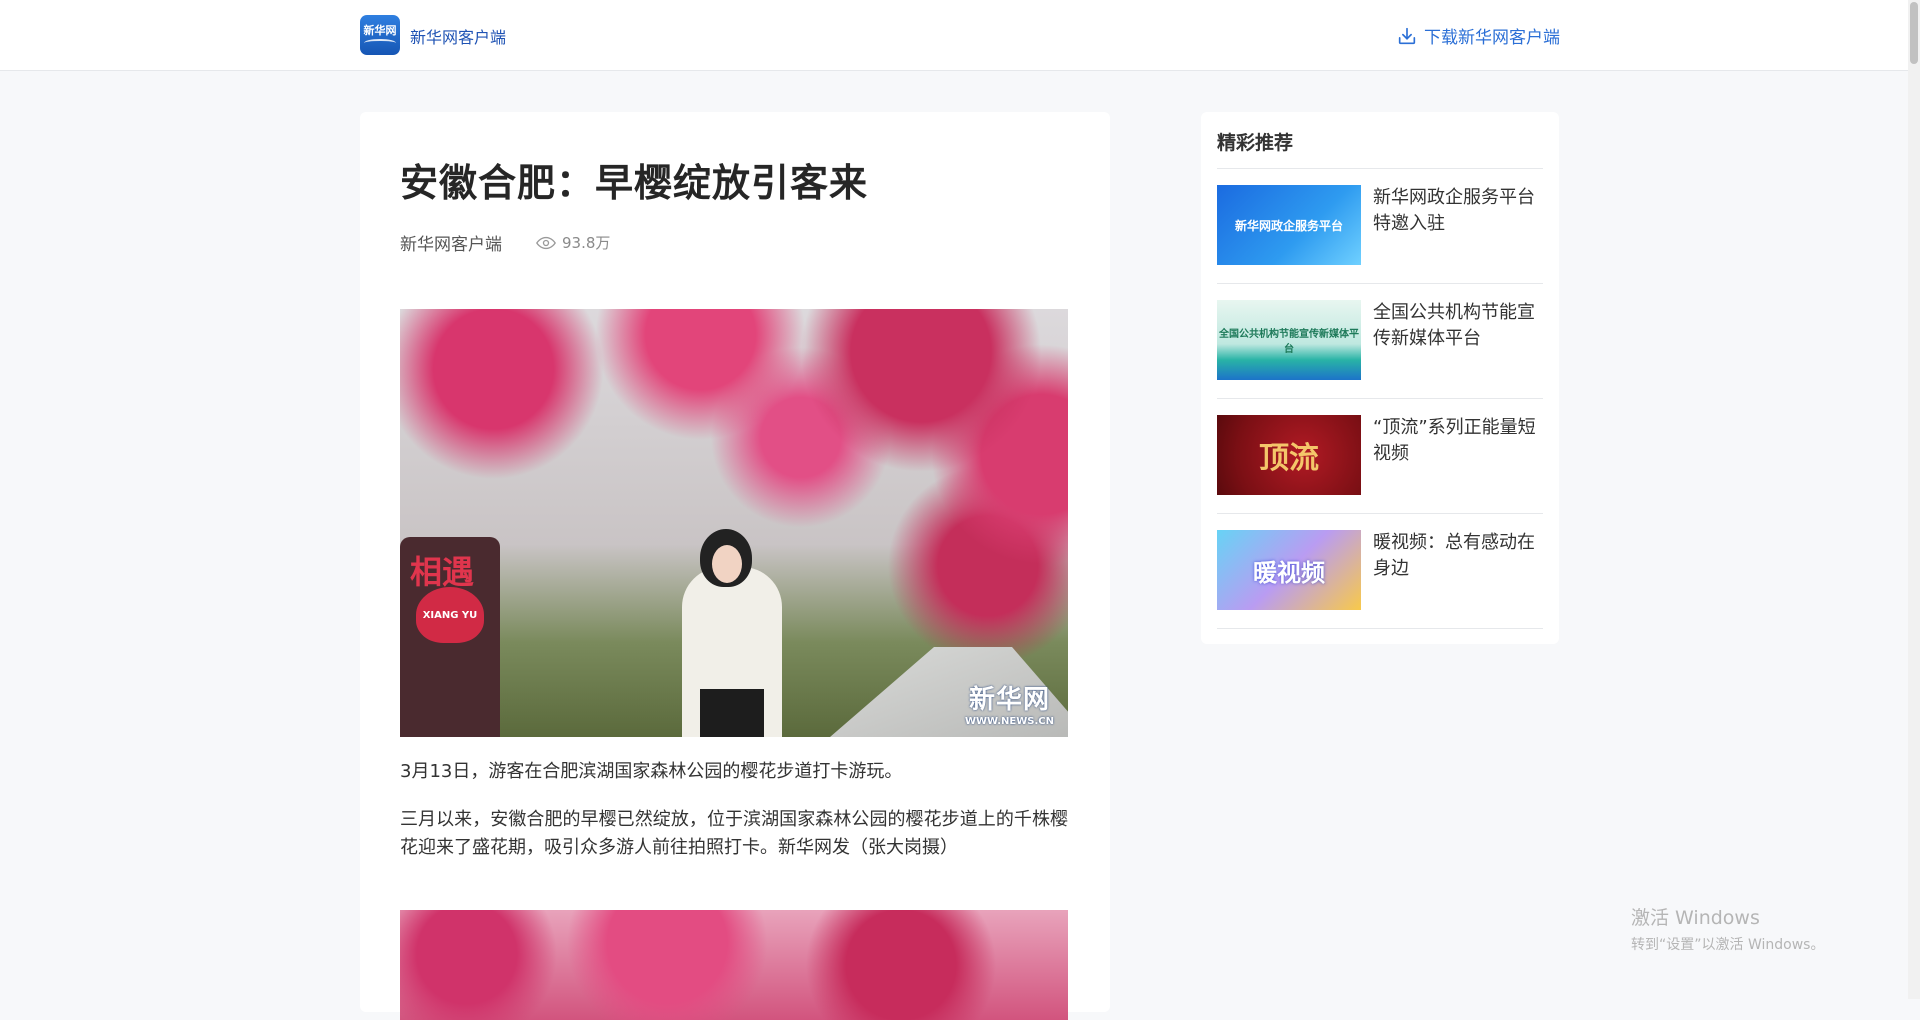 The height and width of the screenshot is (1020, 1920). What do you see at coordinates (1492, 38) in the screenshot?
I see `download-label: 下载新华网客户端` at bounding box center [1492, 38].